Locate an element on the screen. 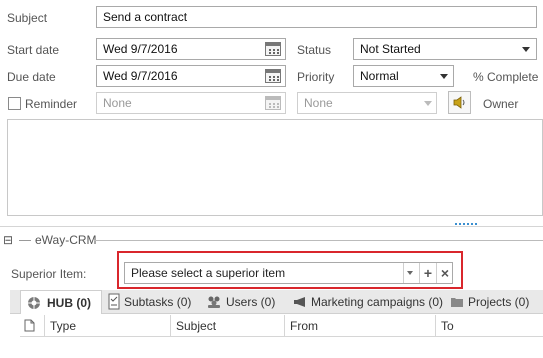 The height and width of the screenshot is (358, 543). tab-label: Users (0) is located at coordinates (251, 302).